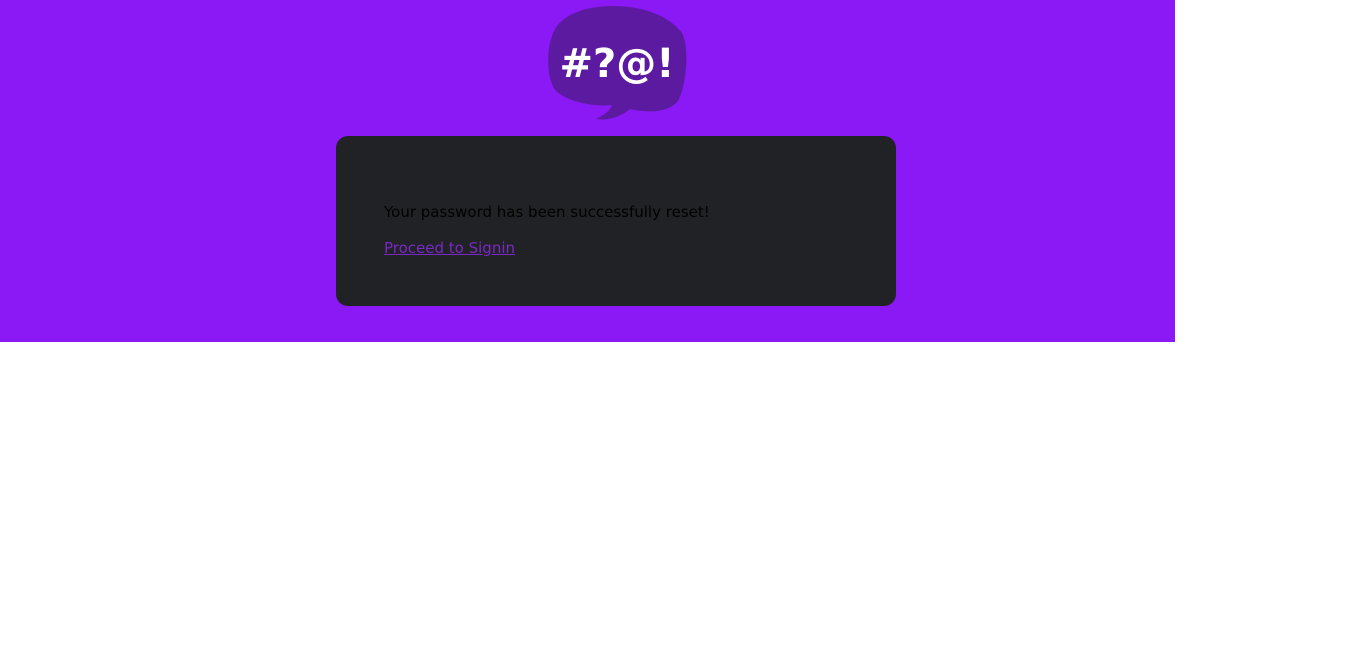  I want to click on logo: #?@!, so click(617, 62).